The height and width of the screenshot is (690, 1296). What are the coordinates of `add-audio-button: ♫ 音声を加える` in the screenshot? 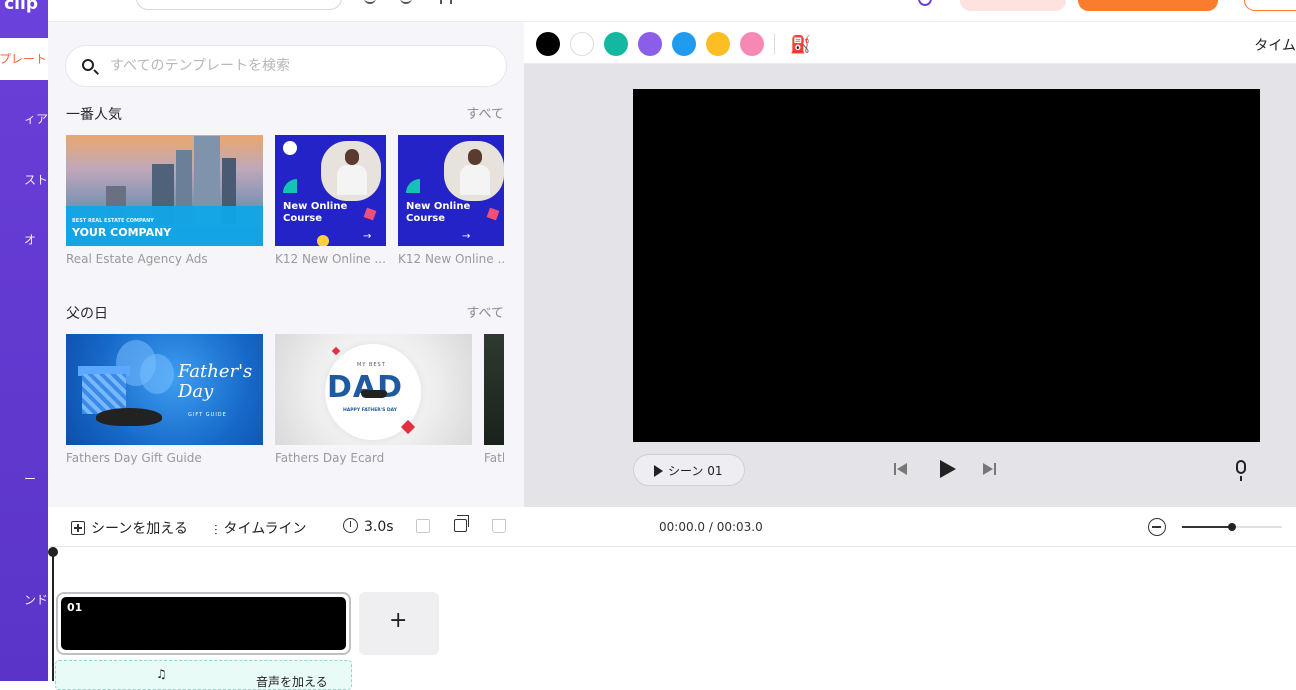 It's located at (203, 675).